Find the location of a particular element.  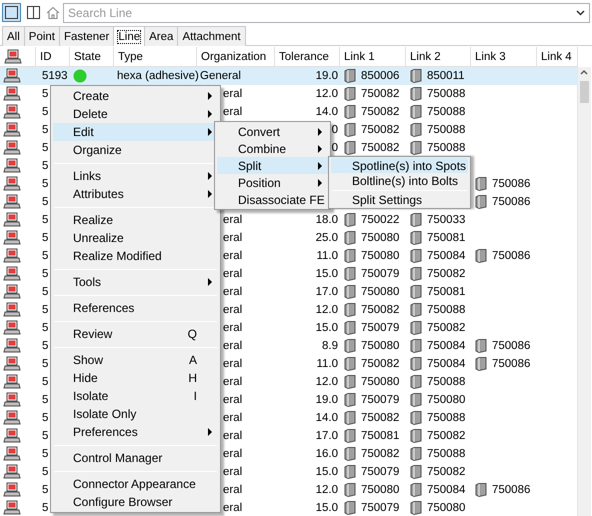

menu-item: Control Manager is located at coordinates (135, 458).